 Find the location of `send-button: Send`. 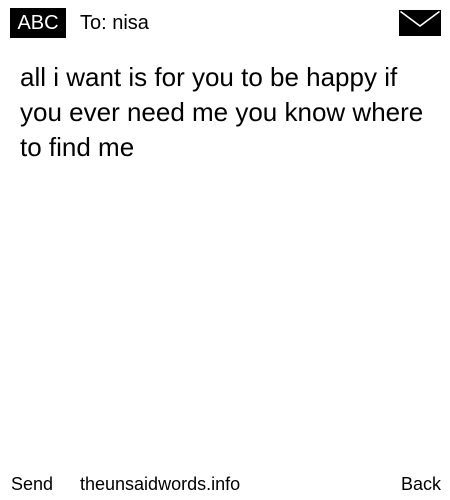

send-button: Send is located at coordinates (32, 484).